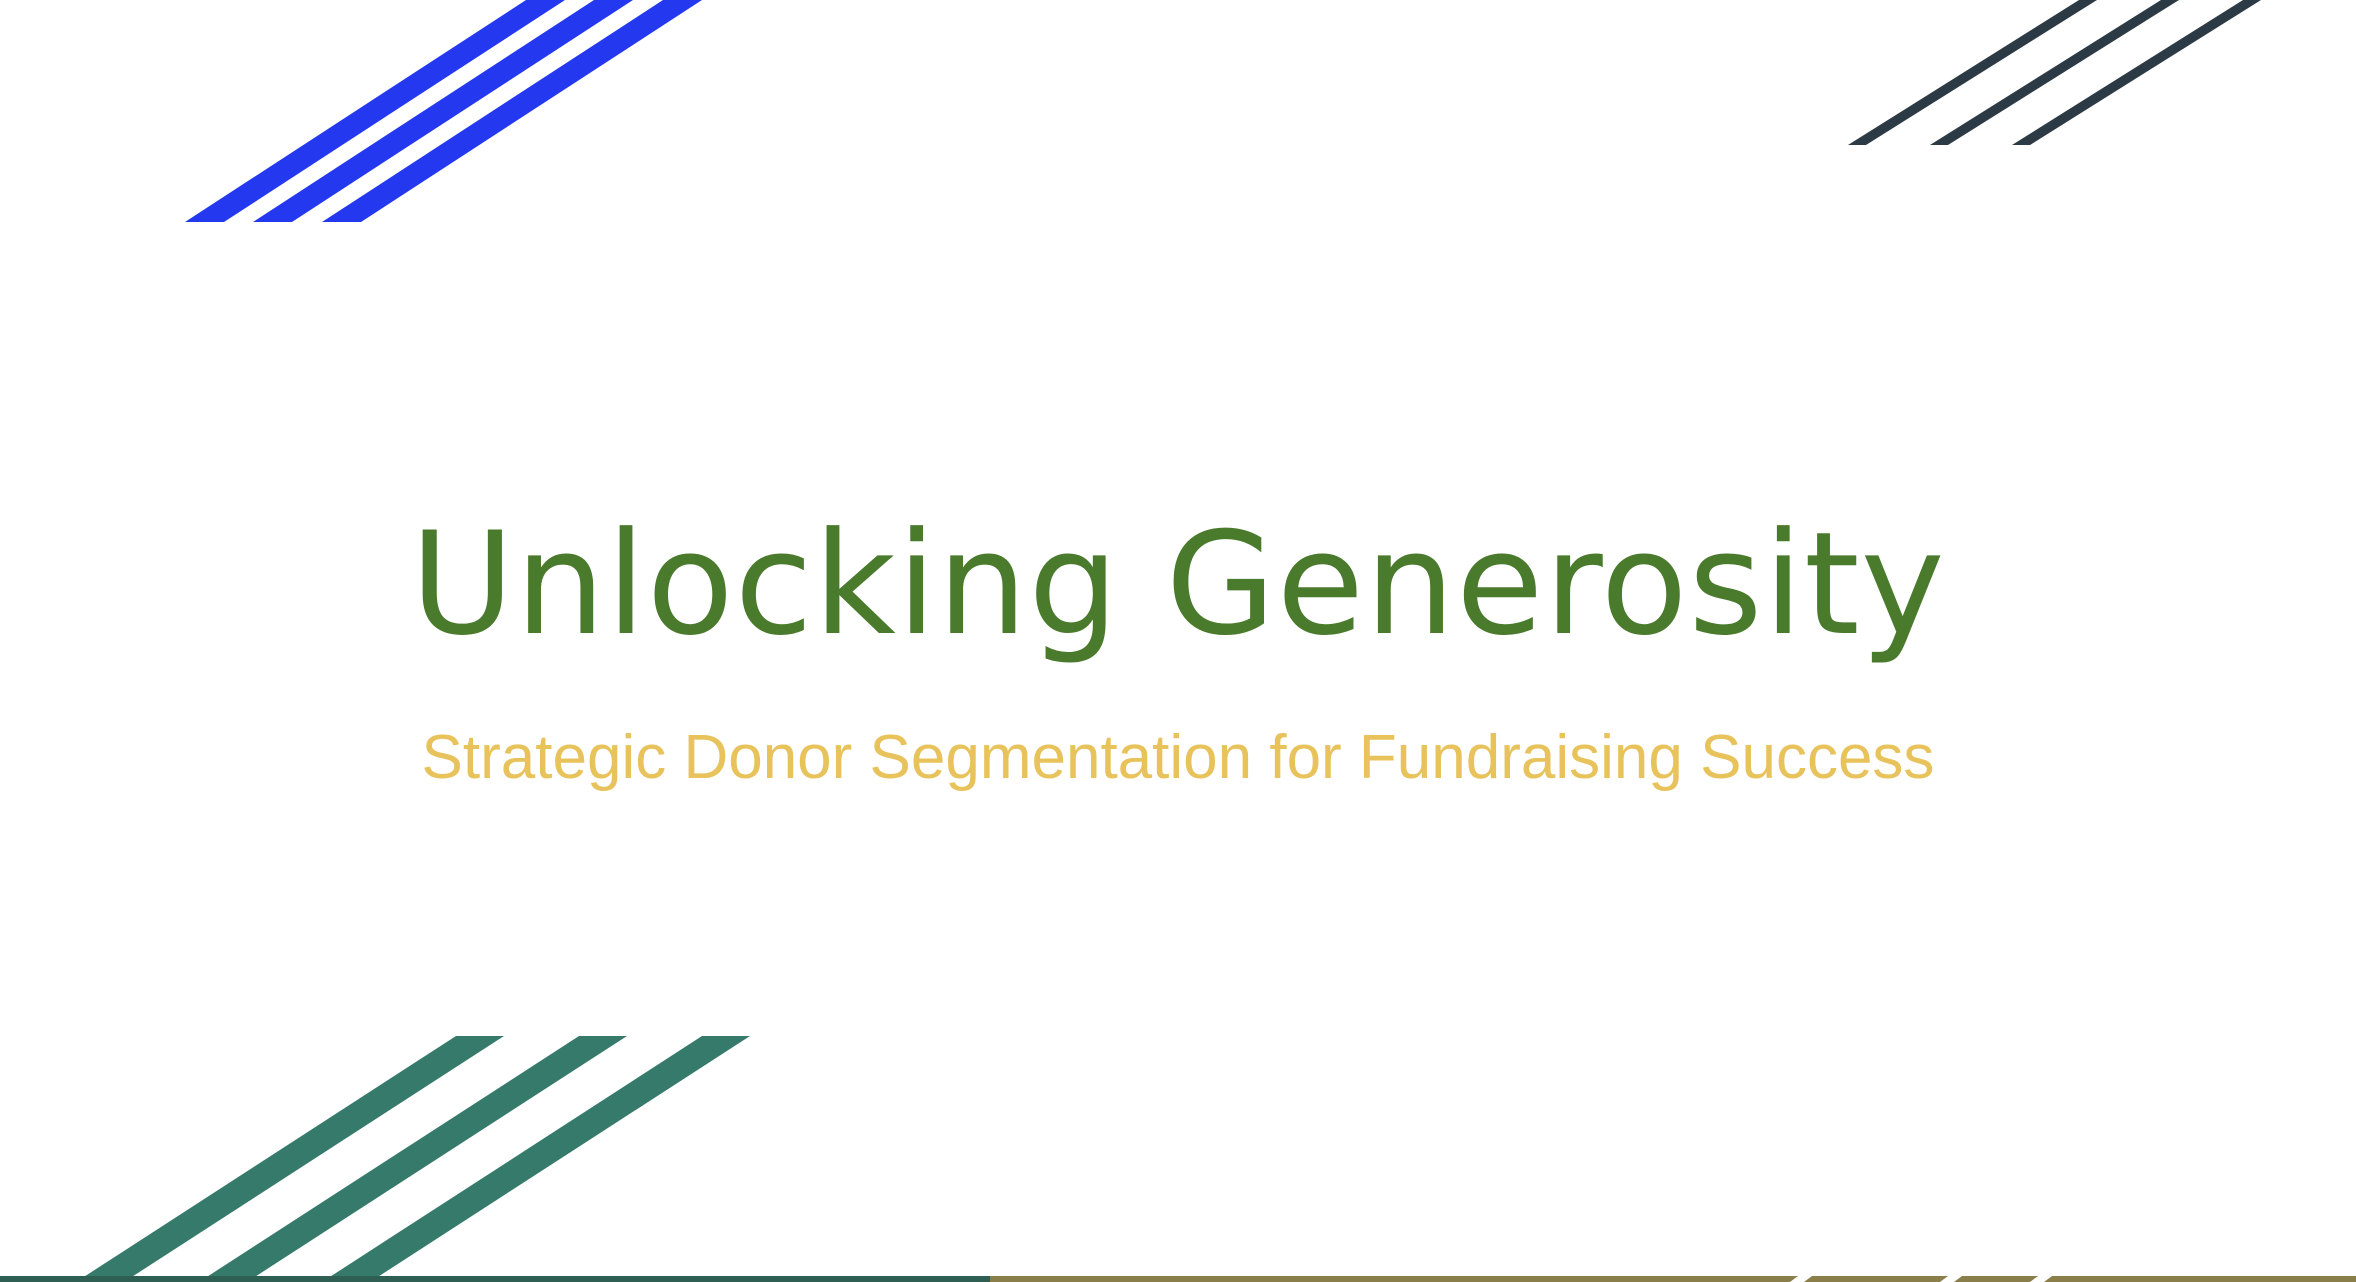  I want to click on stripe, so click(443, 111).